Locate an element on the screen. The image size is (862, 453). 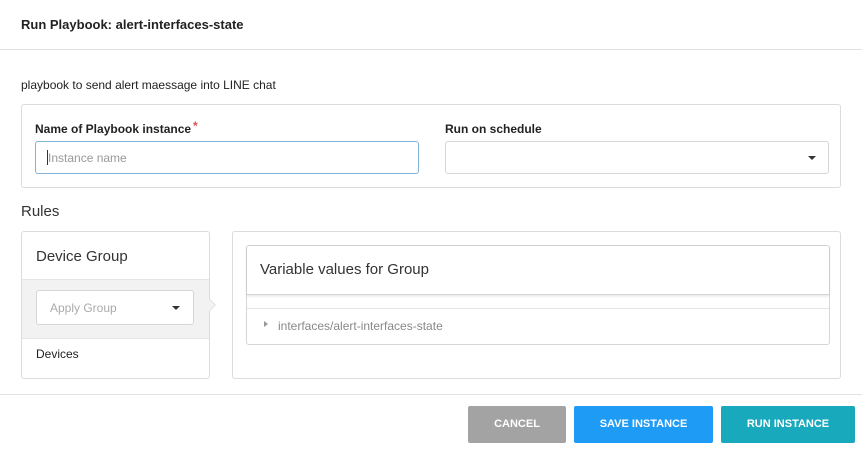
variables-item-label: interfaces/alert-interfaces-state is located at coordinates (360, 326).